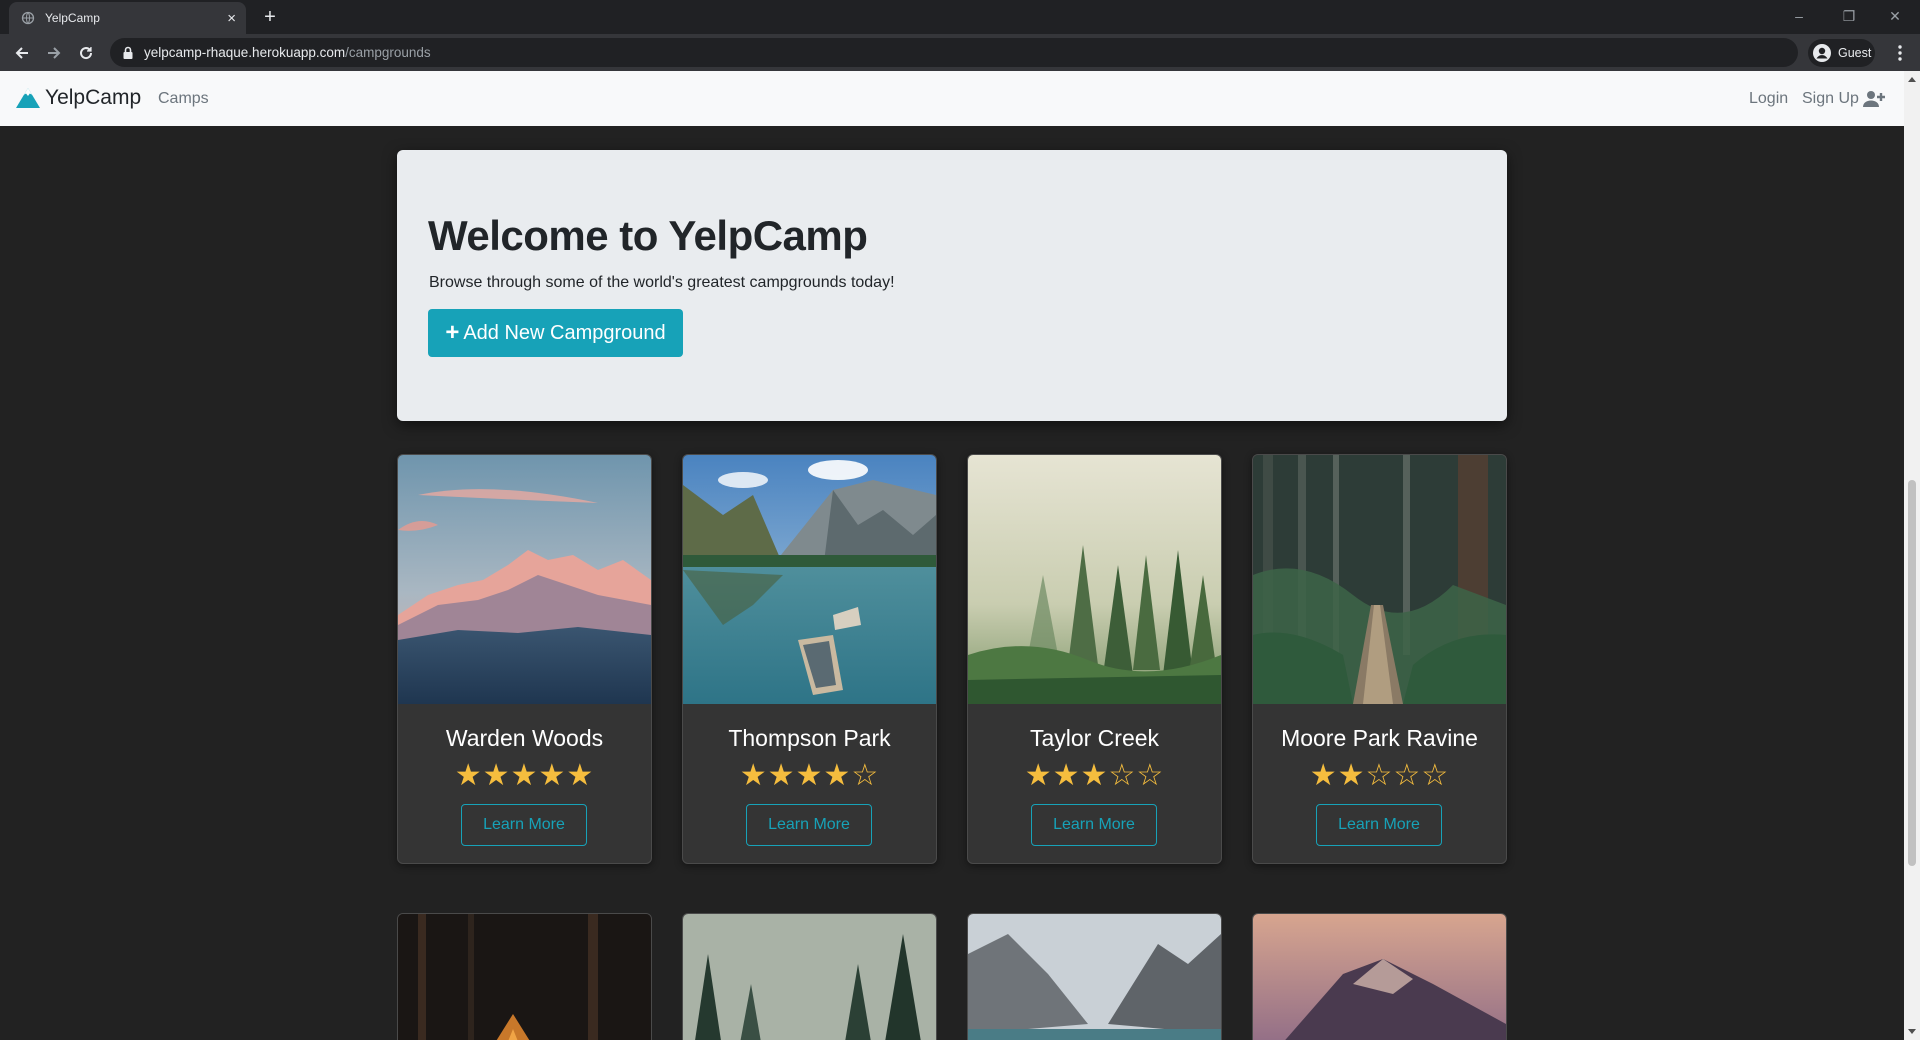  What do you see at coordinates (28, 18) in the screenshot?
I see `globe-icon` at bounding box center [28, 18].